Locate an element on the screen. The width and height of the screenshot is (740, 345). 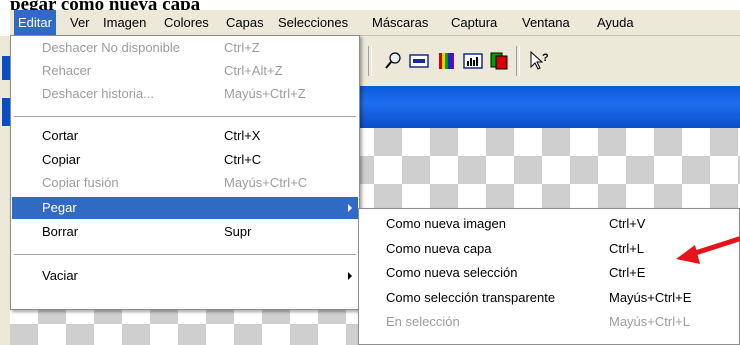
menu-item-undo-history: Deshacer historia... Mayús+Ctrl+Z is located at coordinates (185, 94).